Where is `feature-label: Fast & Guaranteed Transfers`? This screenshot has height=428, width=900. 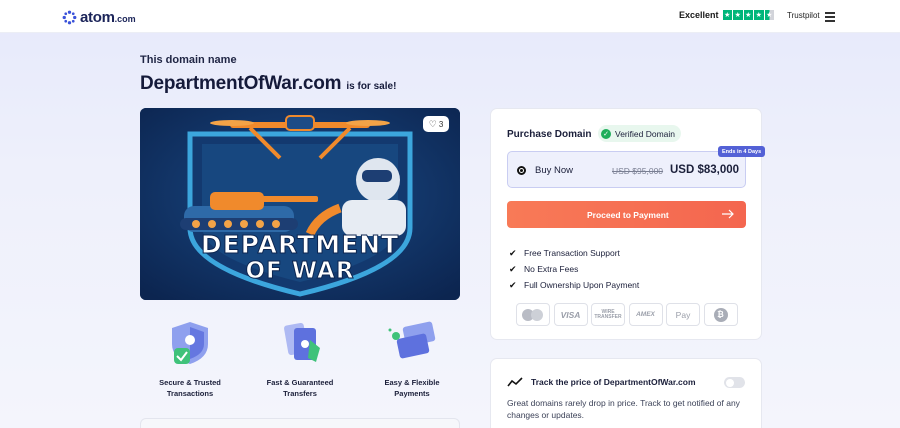 feature-label: Fast & Guaranteed Transfers is located at coordinates (300, 388).